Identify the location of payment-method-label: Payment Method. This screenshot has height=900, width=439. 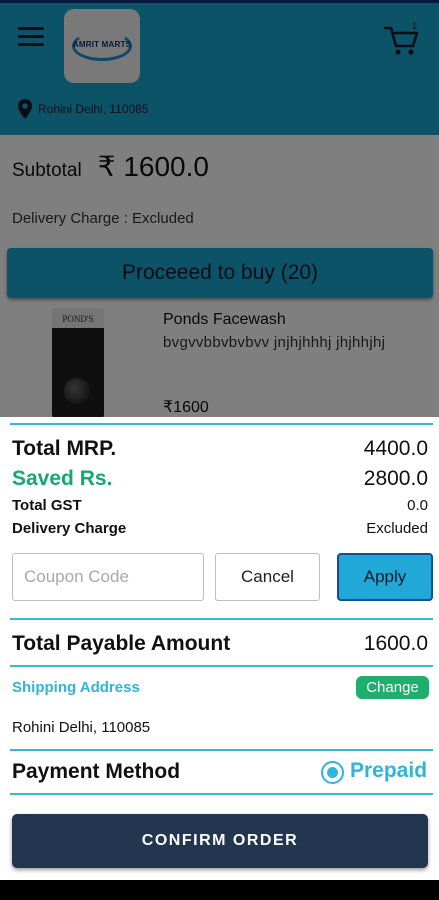
(96, 771).